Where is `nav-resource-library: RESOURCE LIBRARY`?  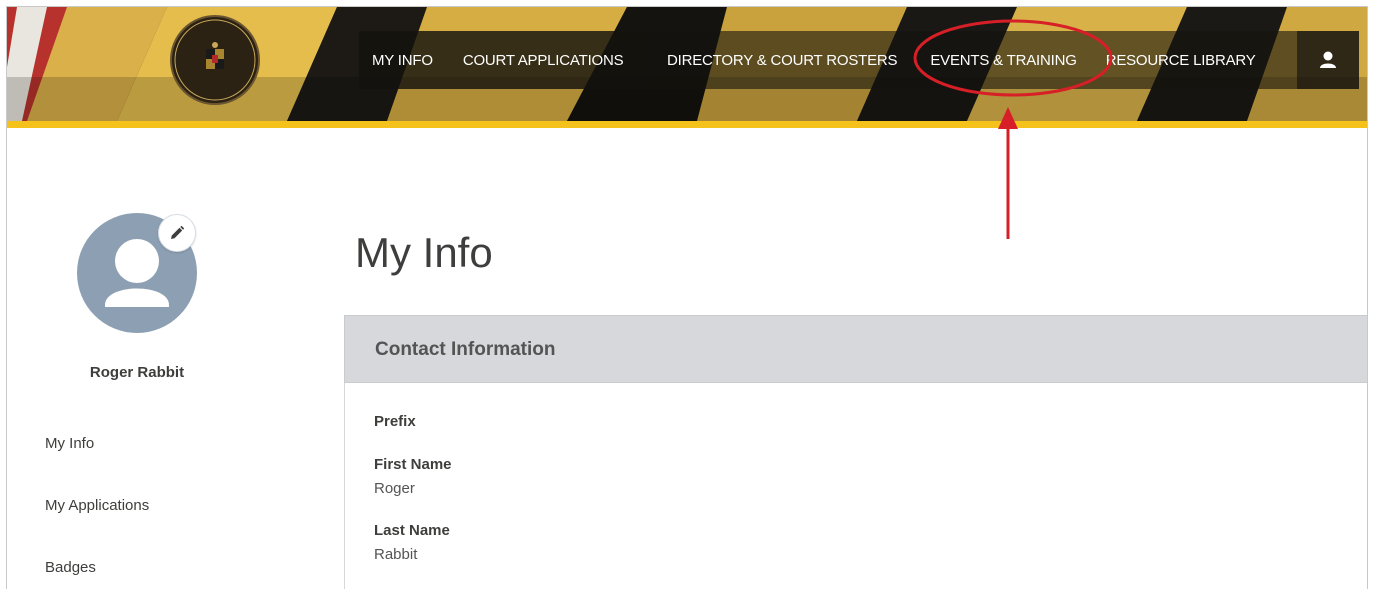 nav-resource-library: RESOURCE LIBRARY is located at coordinates (1181, 60).